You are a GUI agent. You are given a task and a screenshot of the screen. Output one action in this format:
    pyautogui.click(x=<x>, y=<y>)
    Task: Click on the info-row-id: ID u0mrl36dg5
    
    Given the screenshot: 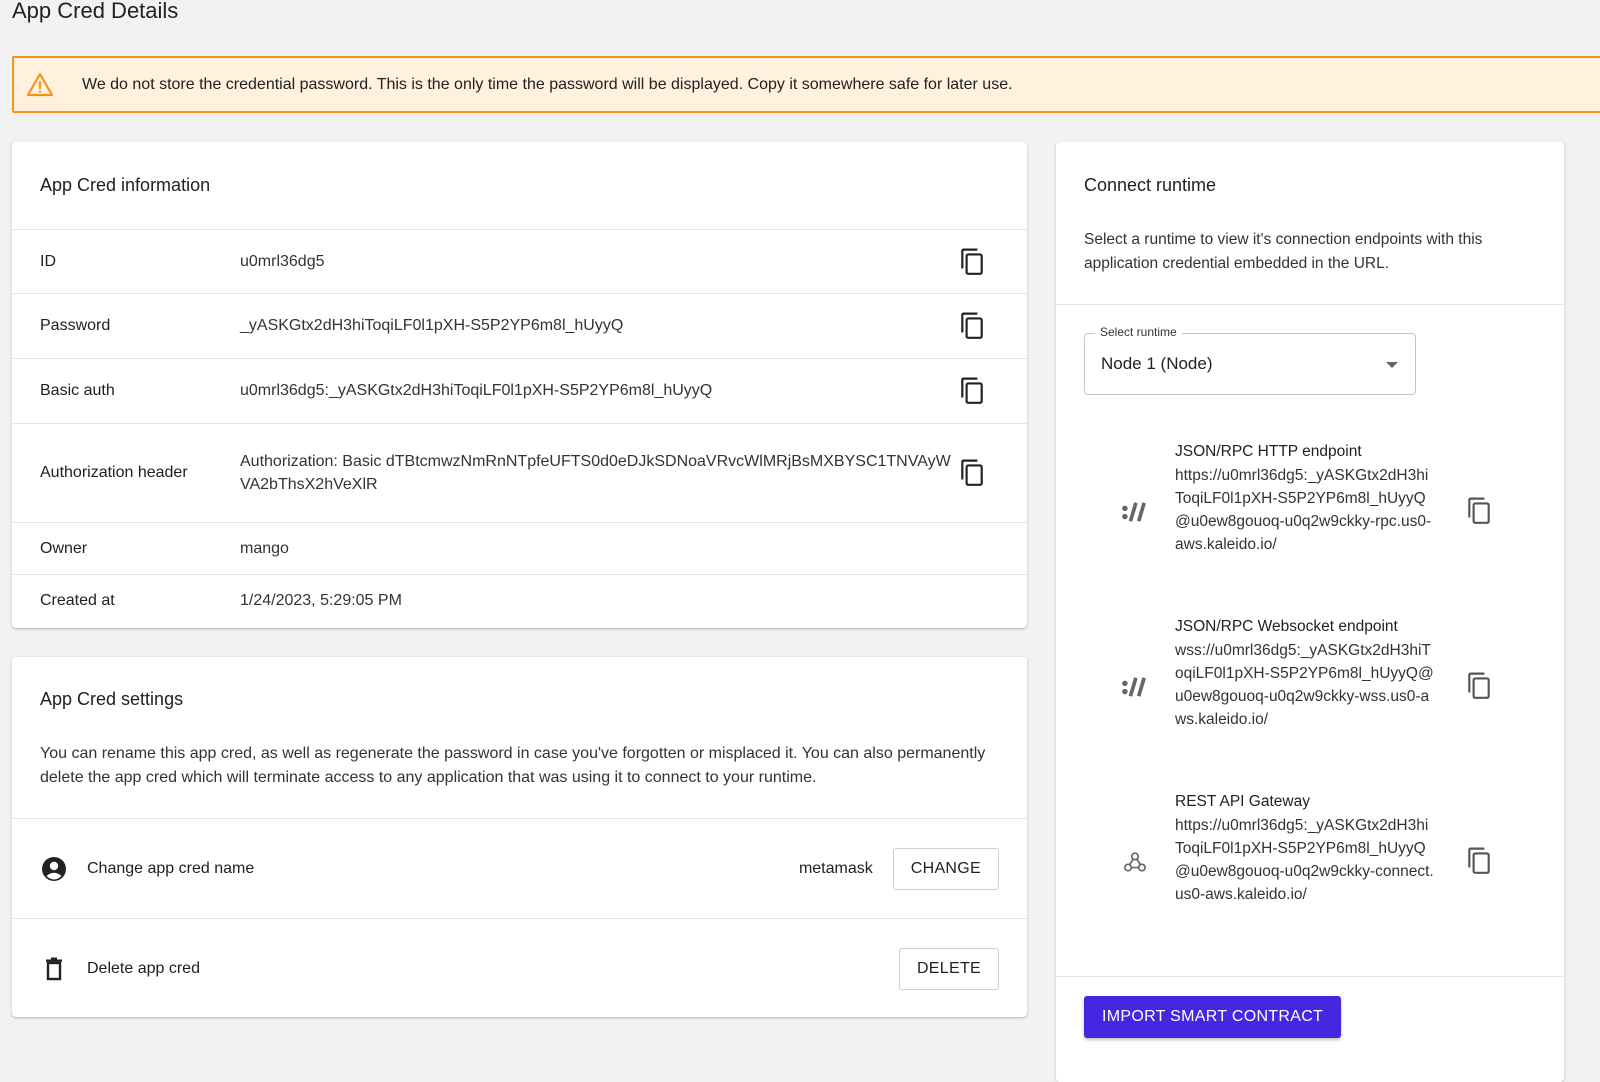 What is the action you would take?
    pyautogui.click(x=519, y=261)
    